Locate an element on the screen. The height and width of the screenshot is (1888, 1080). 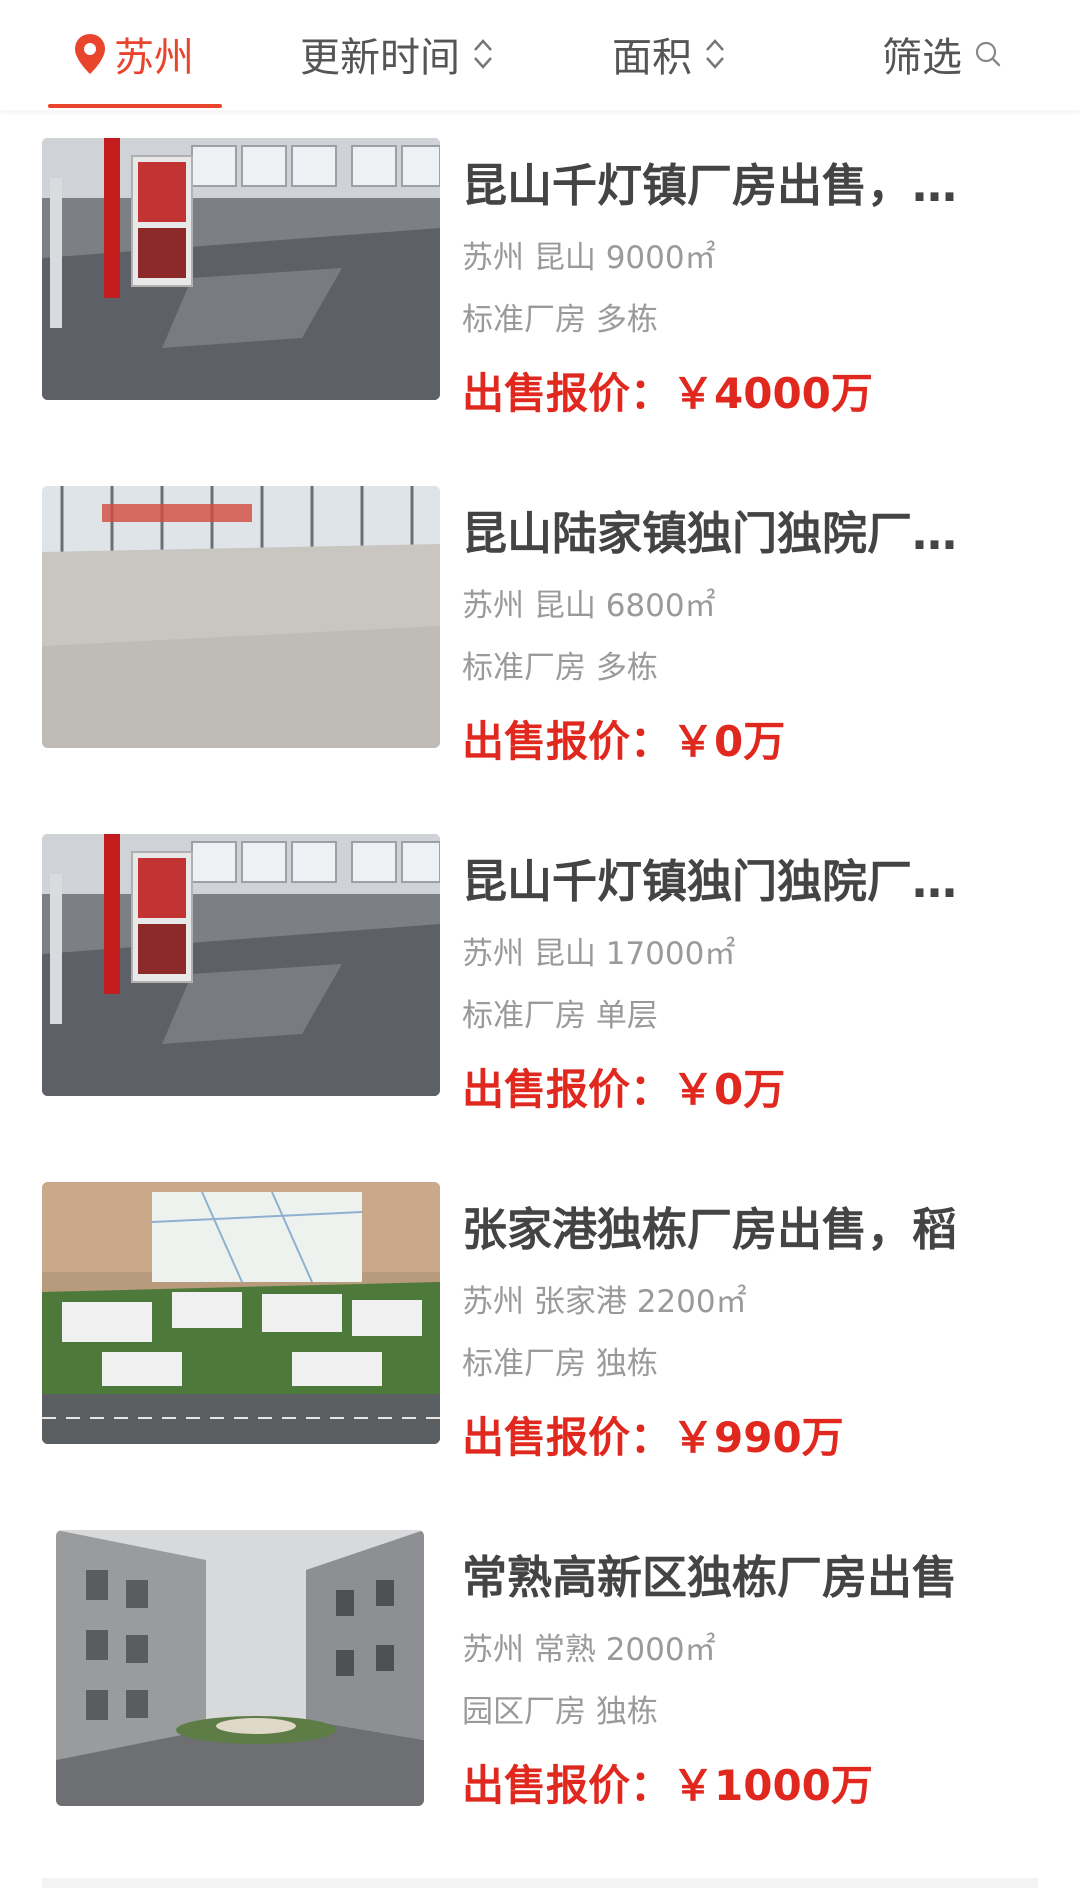
location-pin-icon is located at coordinates (90, 54).